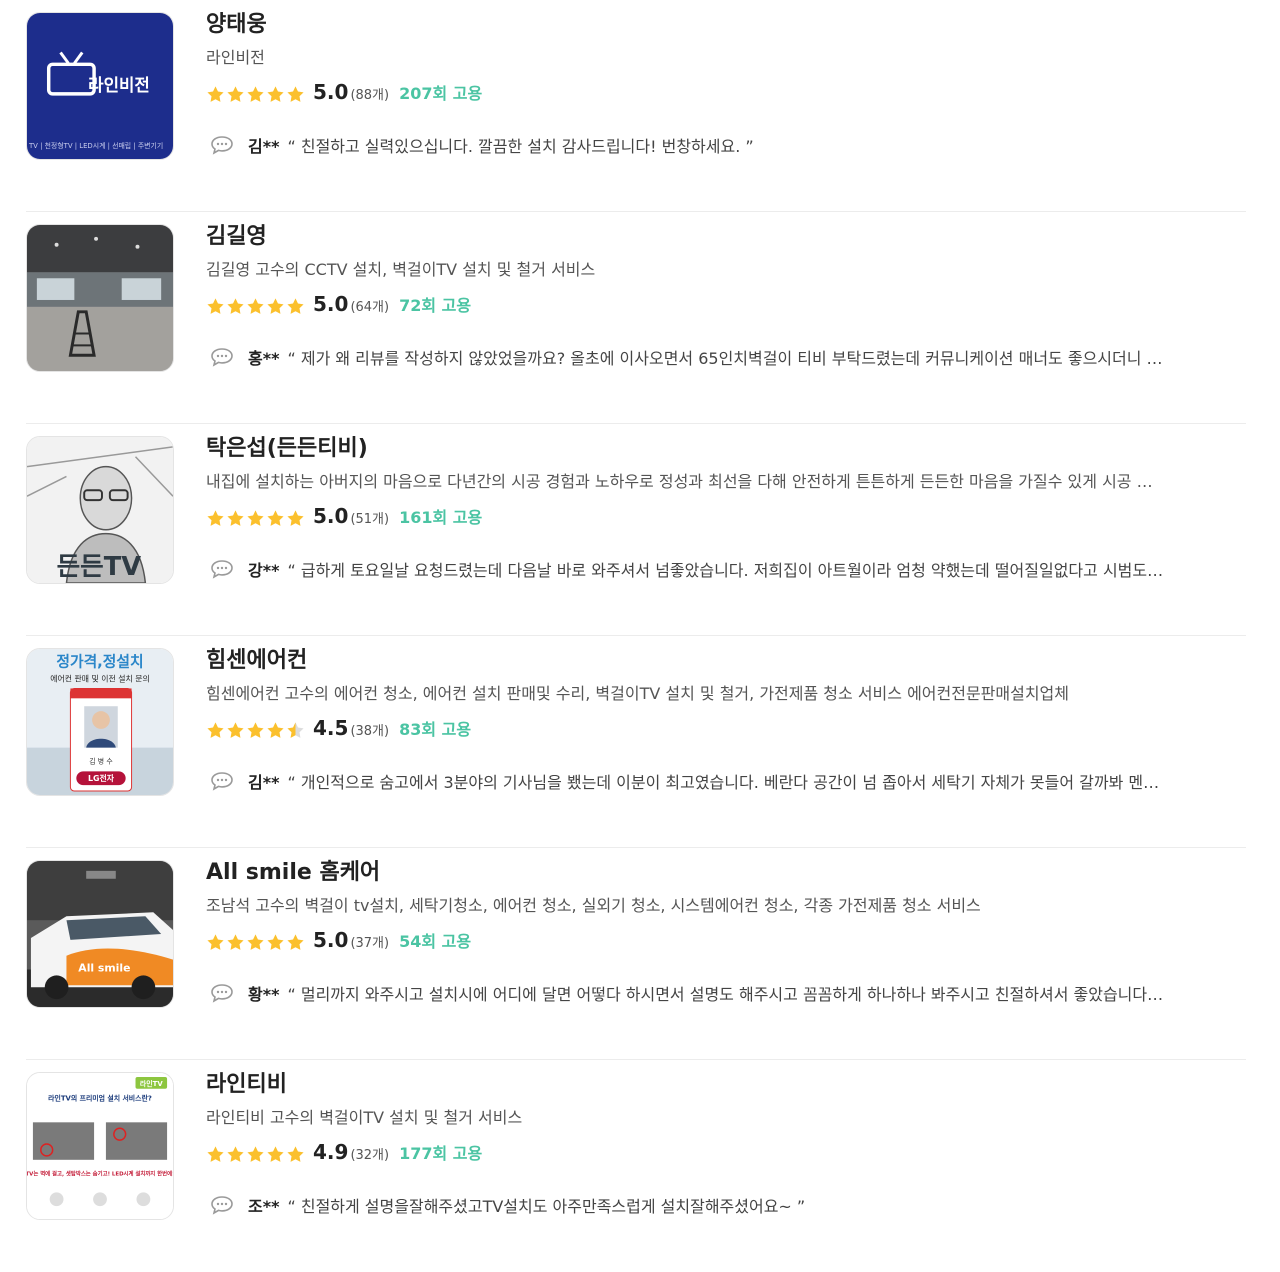  I want to click on provider-description: 김길영 고수의 CCTV 설치, 벽걸이TV 설치 및 철거 서비스, so click(401, 269).